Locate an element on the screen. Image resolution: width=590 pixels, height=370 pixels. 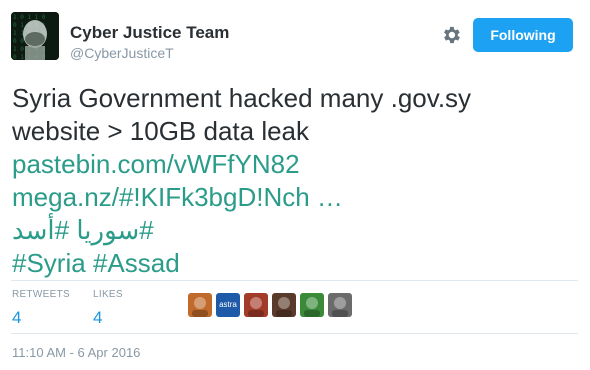
retweets-count: 4 is located at coordinates (41, 318).